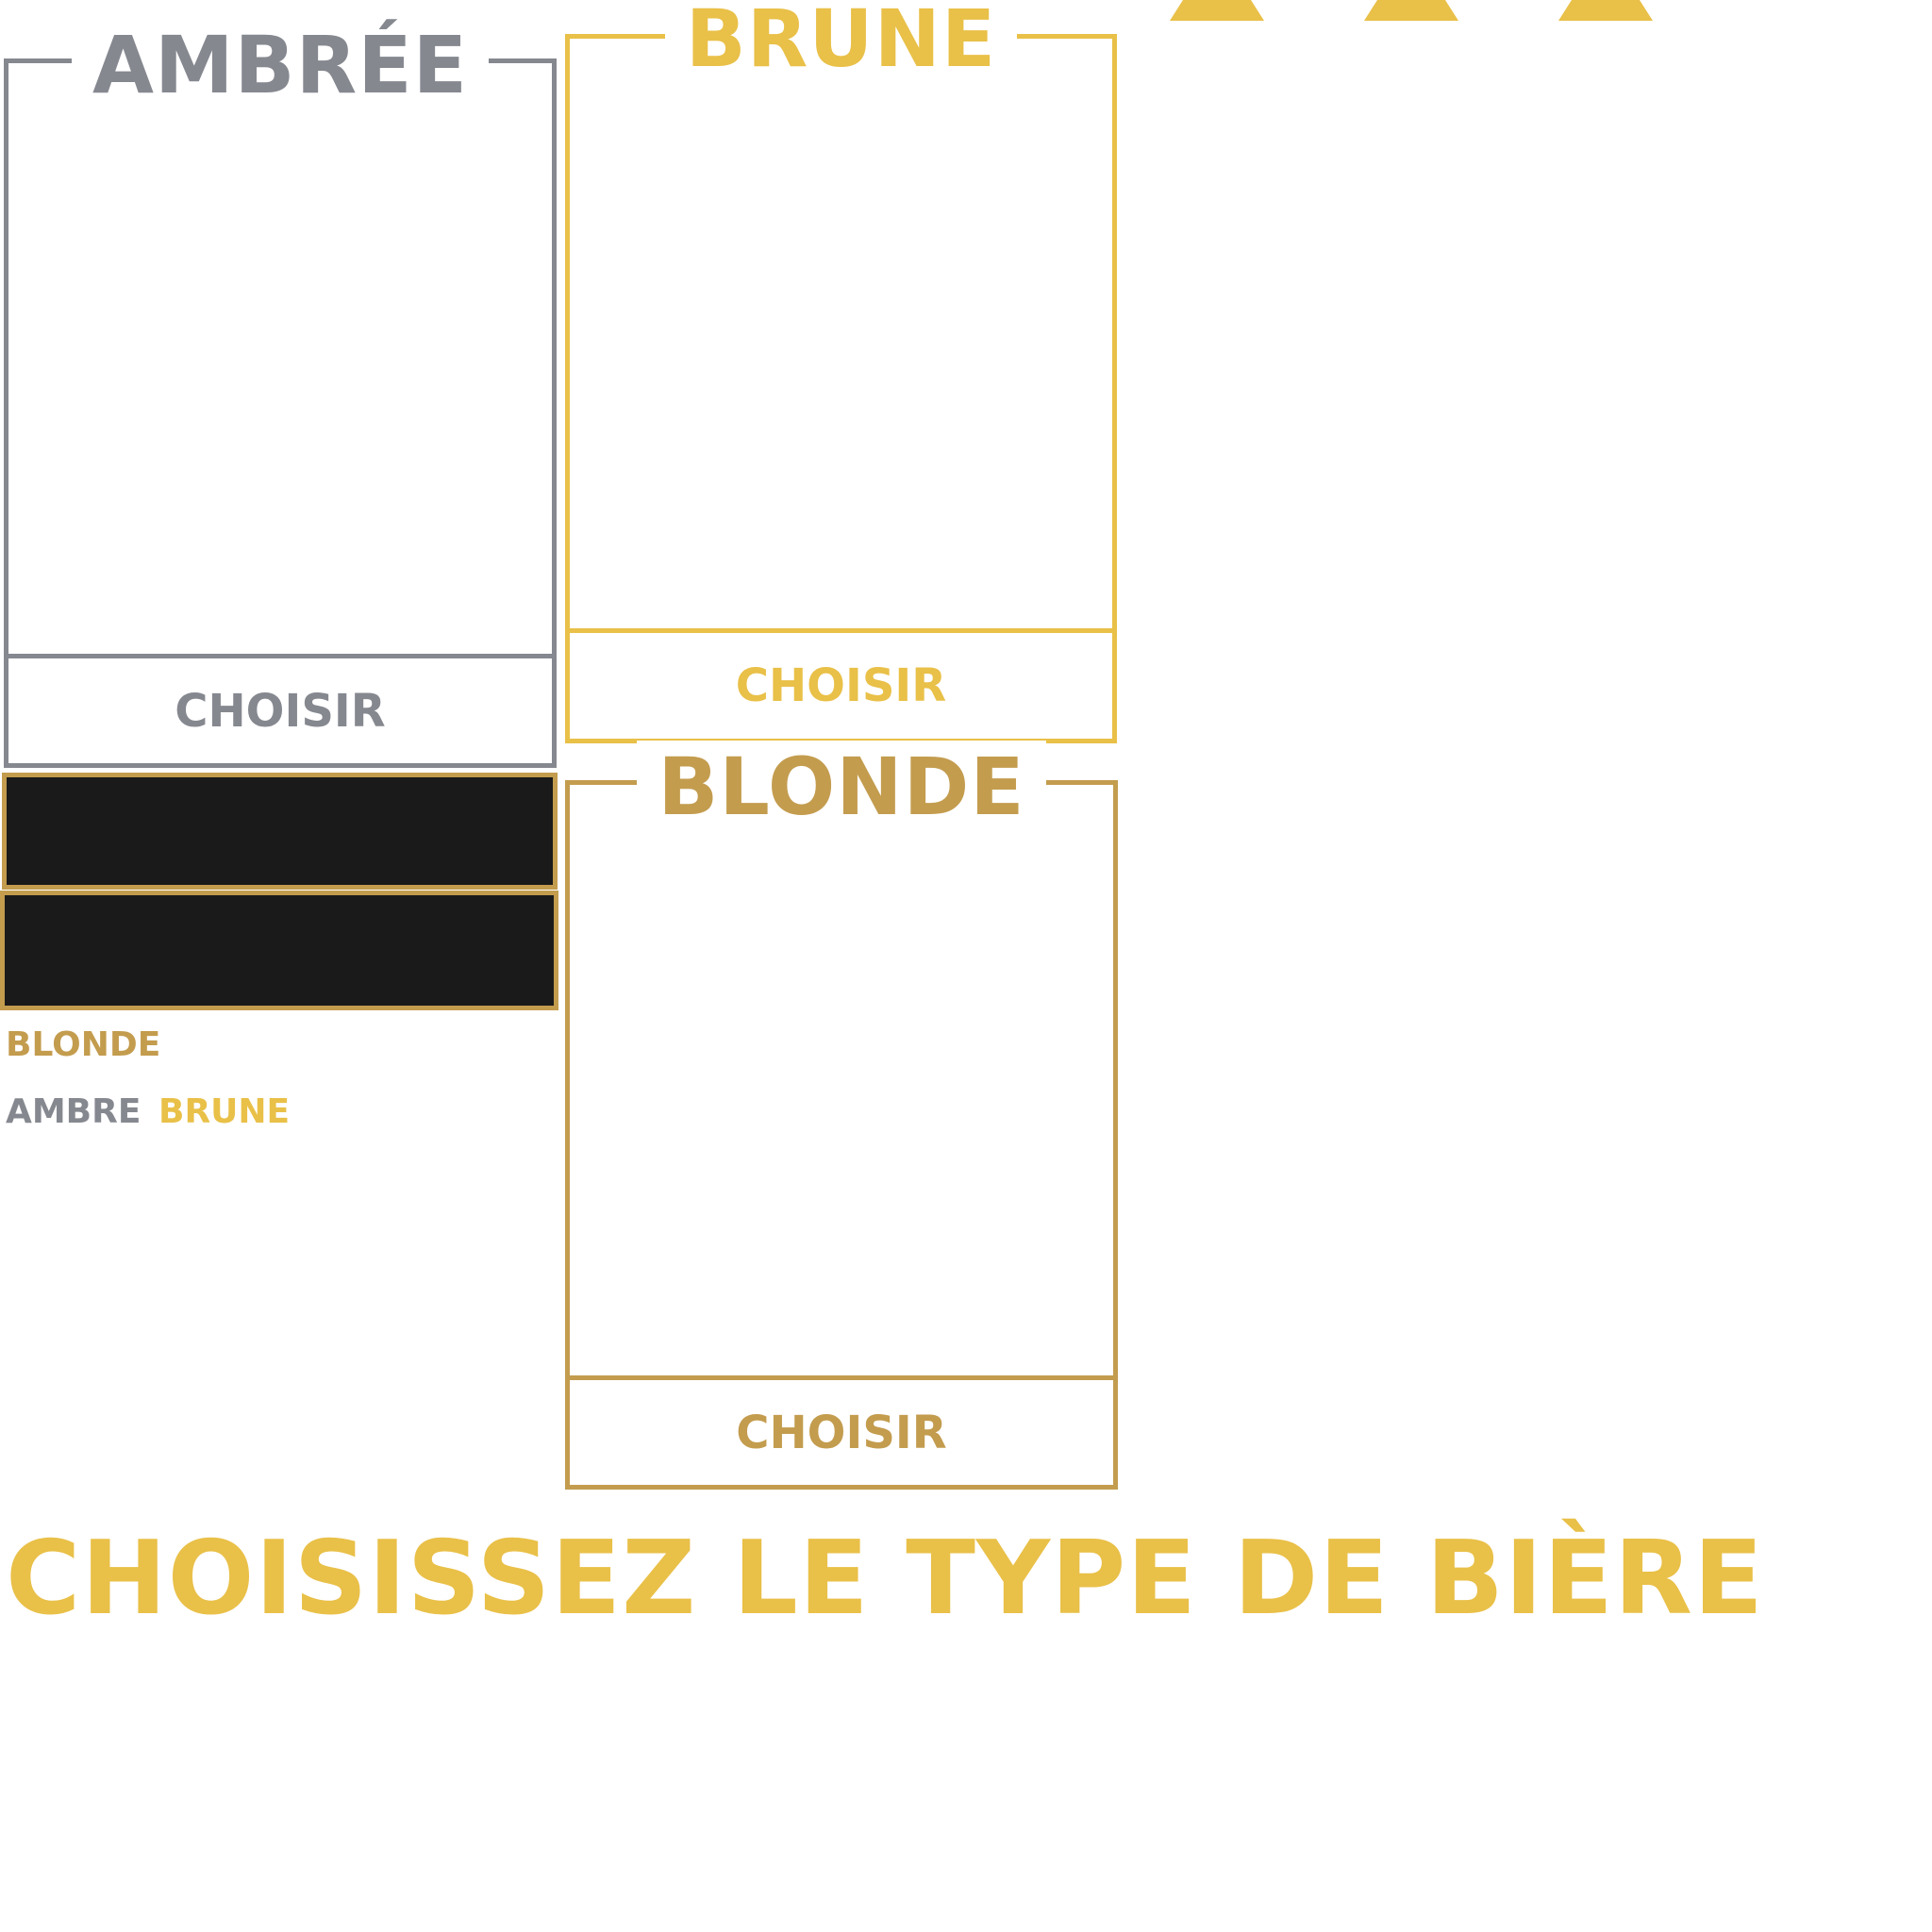 This screenshot has height=1932, width=1932. I want to click on panel-blonde: BLONDE CHOISIR, so click(842, 1115).